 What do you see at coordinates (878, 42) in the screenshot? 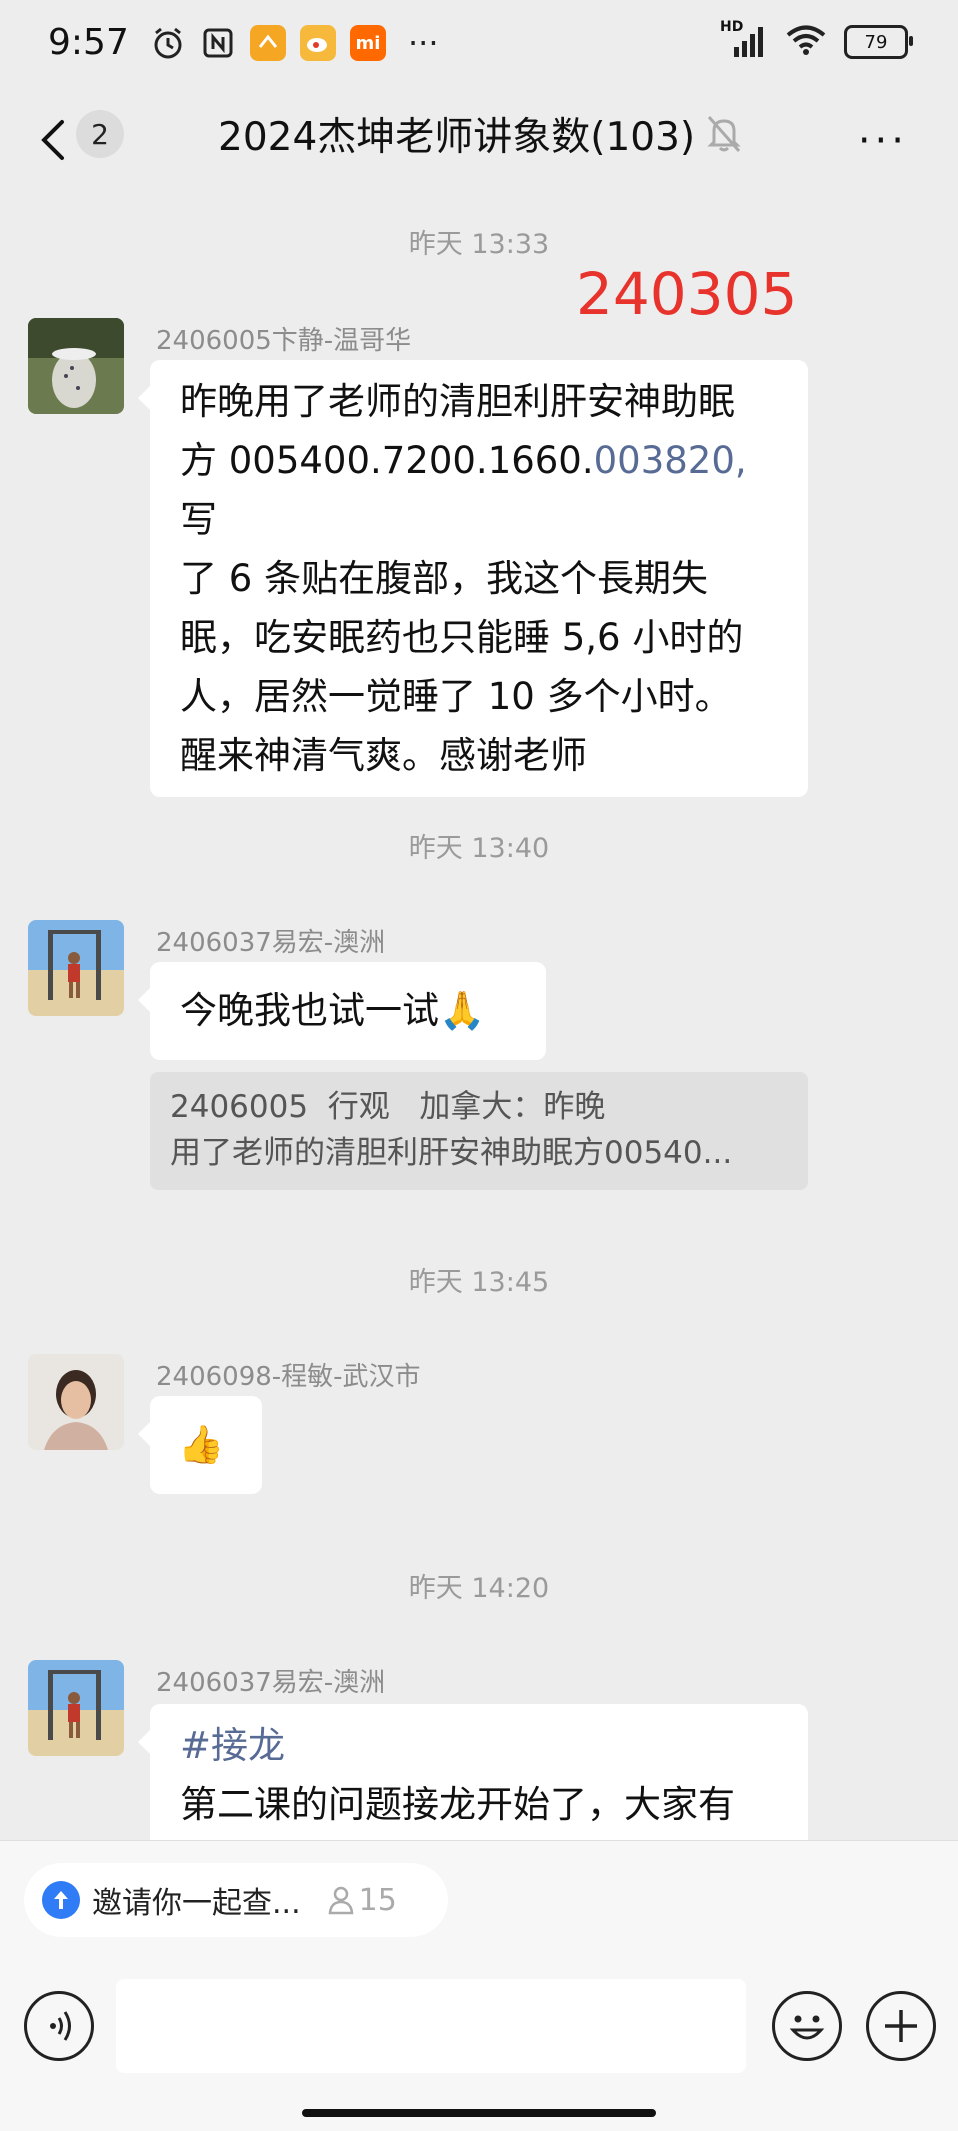
I see `battery-icon: 79` at bounding box center [878, 42].